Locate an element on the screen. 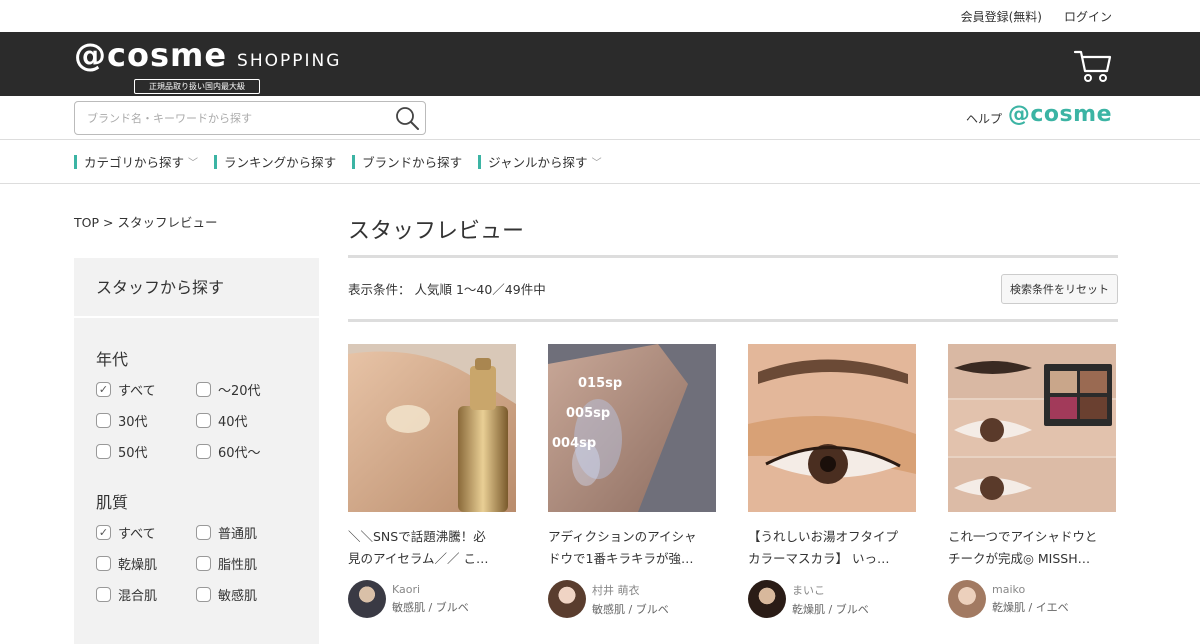 This screenshot has height=644, width=1200. review-image-palette is located at coordinates (1032, 428).